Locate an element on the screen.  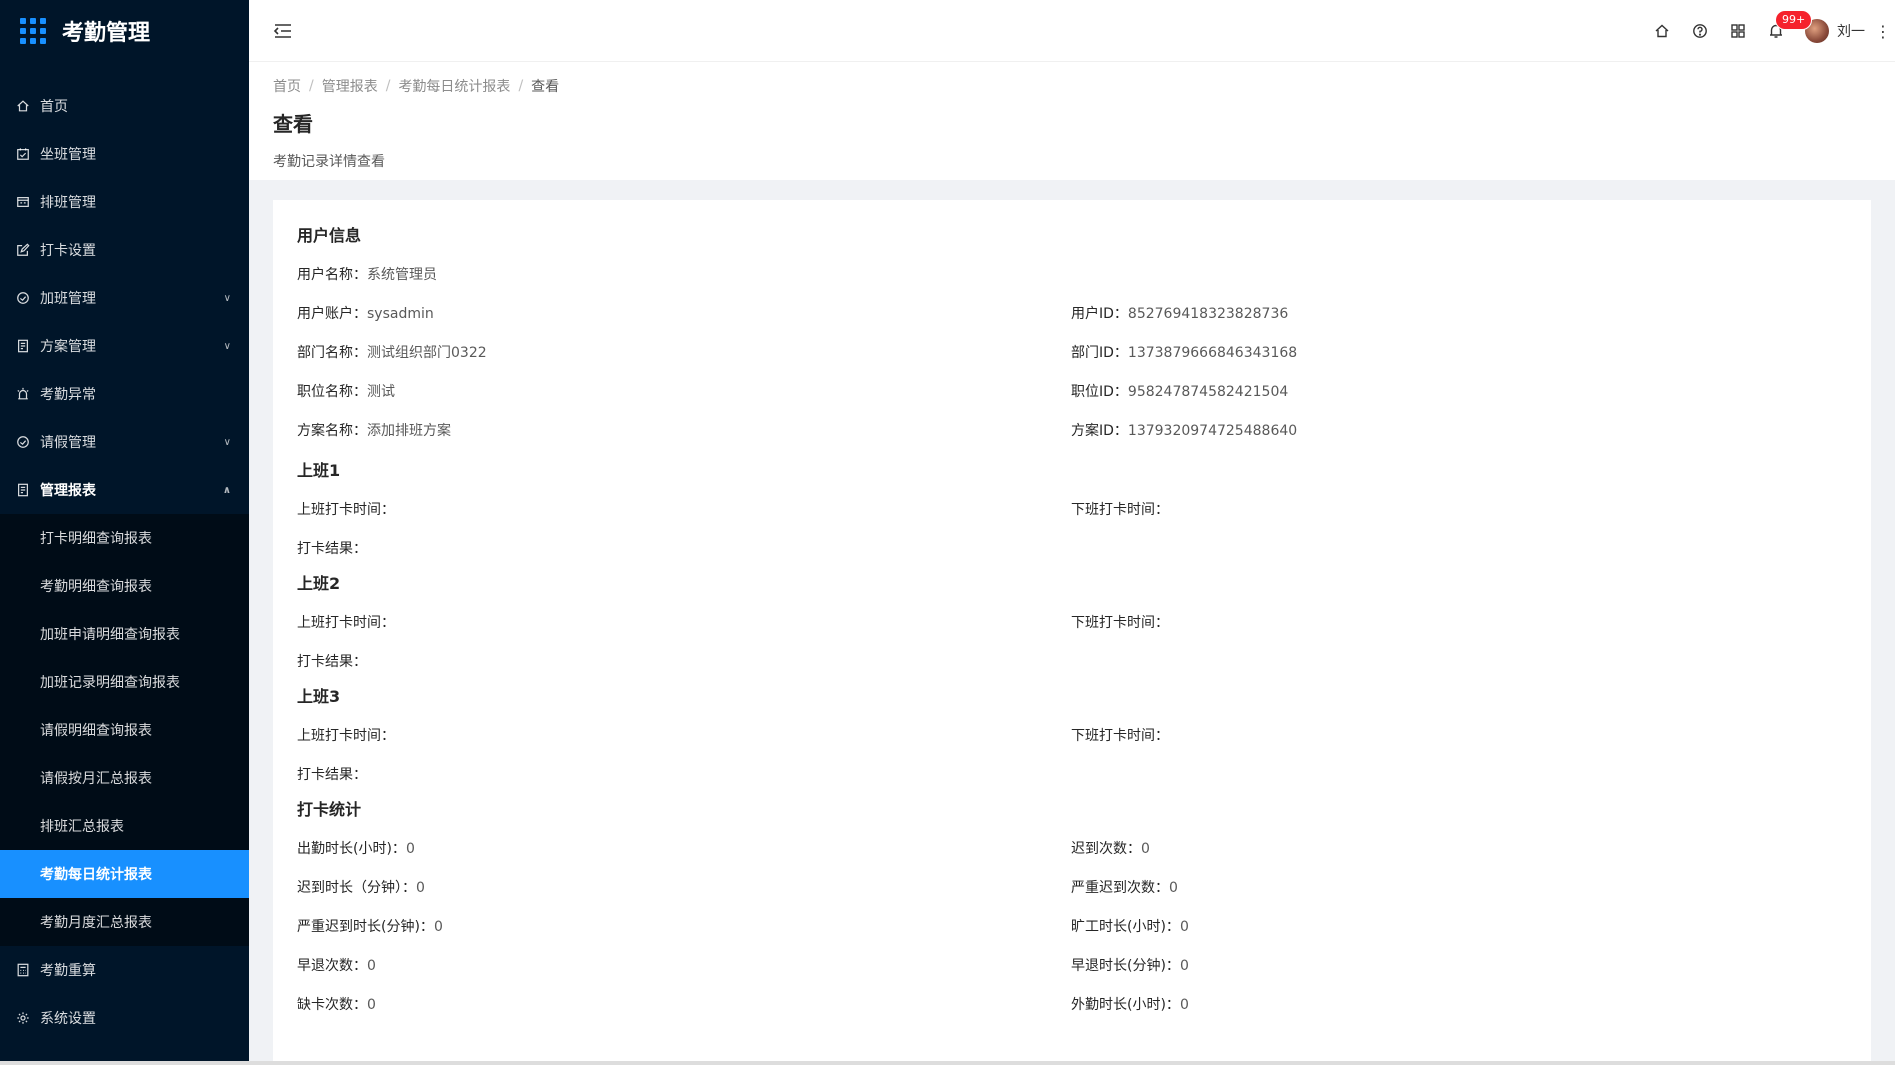
sidebar-item-schedule-summary-report: 排班汇总报表 is located at coordinates (124, 826).